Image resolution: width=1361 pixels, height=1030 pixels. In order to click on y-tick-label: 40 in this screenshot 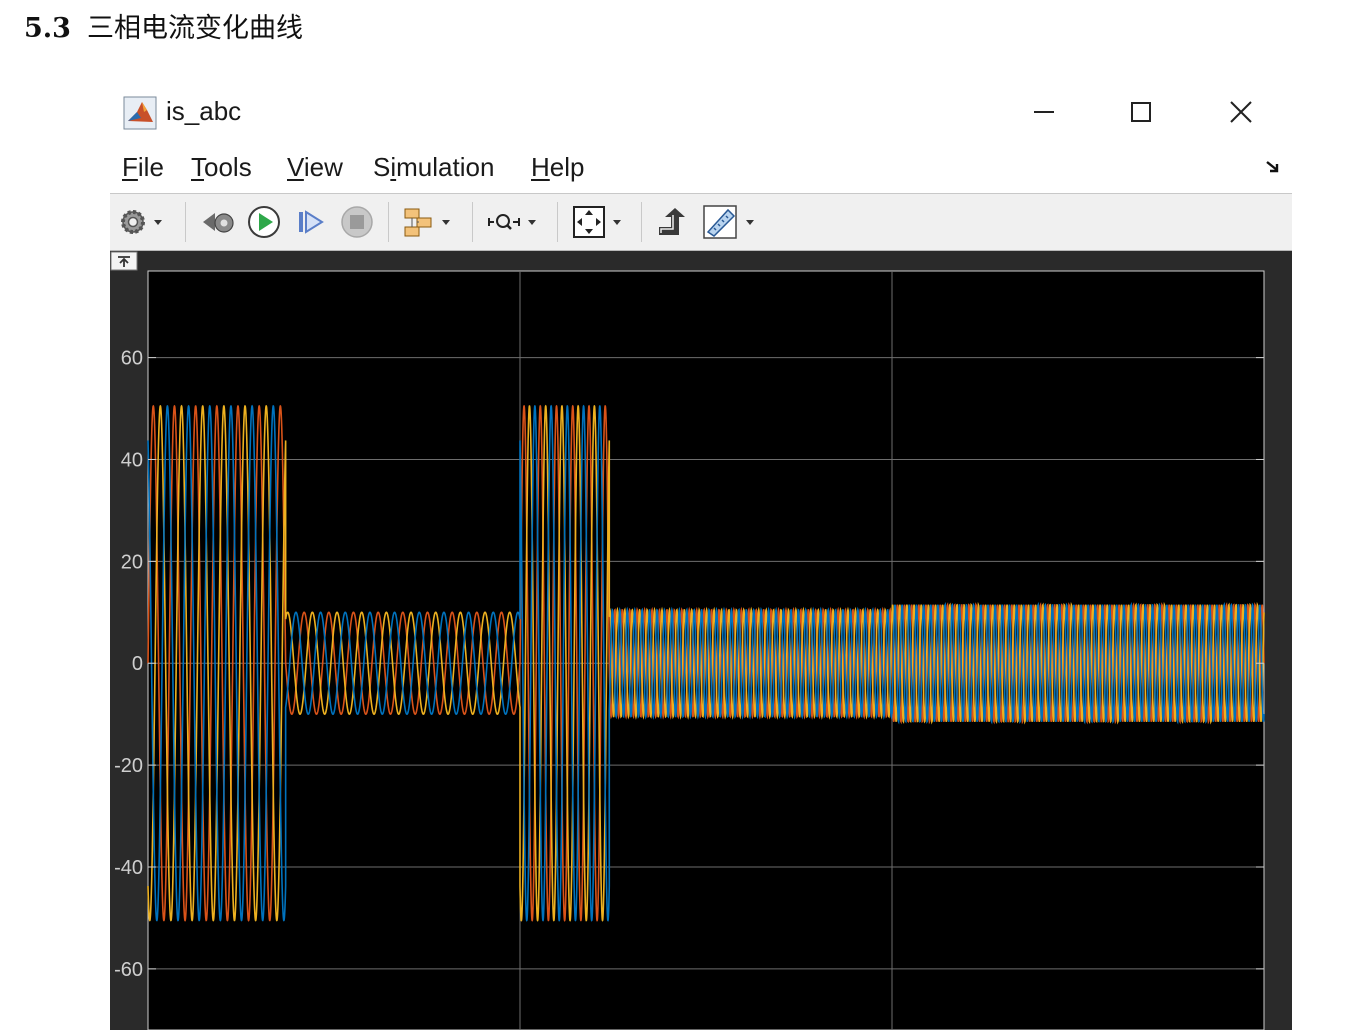, I will do `click(132, 460)`.